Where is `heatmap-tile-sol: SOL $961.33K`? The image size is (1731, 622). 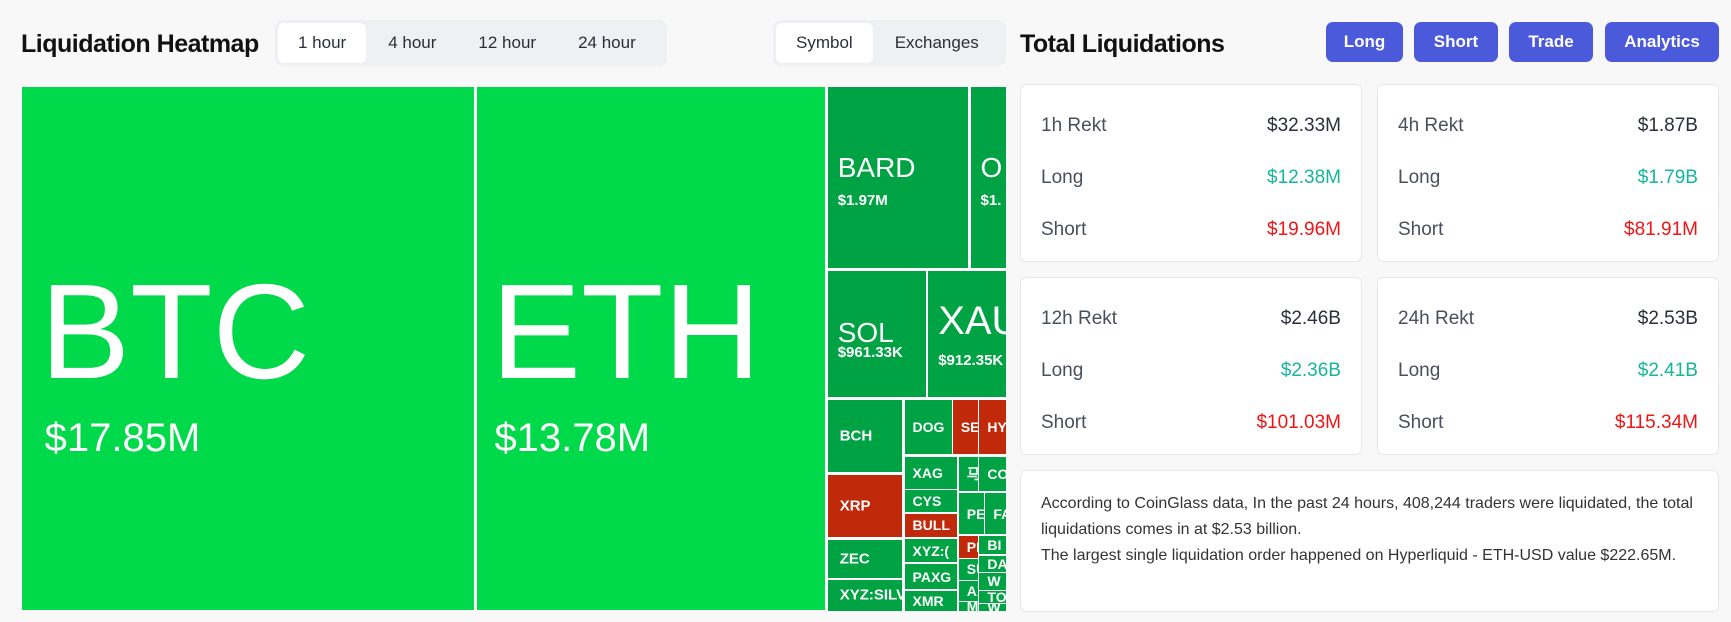
heatmap-tile-sol: SOL $961.33K is located at coordinates (877, 334).